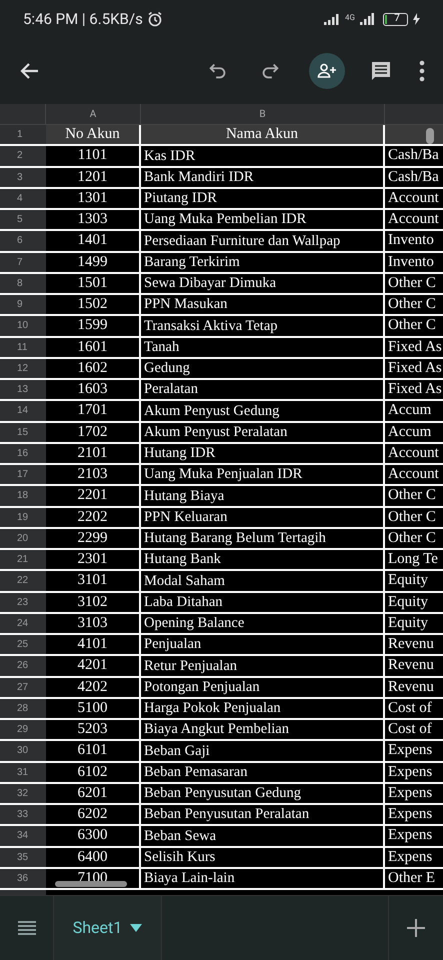 Image resolution: width=443 pixels, height=960 pixels. I want to click on table-cell: Akum Penyust Gedung, so click(263, 410).